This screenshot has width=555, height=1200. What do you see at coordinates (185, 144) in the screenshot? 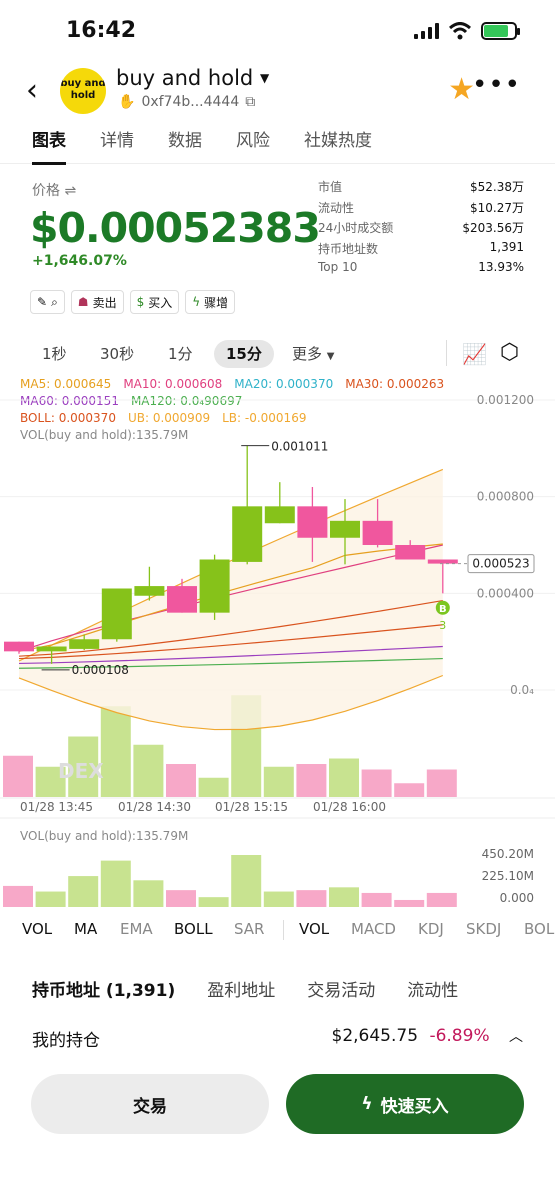
I see `tab-data: 数据` at bounding box center [185, 144].